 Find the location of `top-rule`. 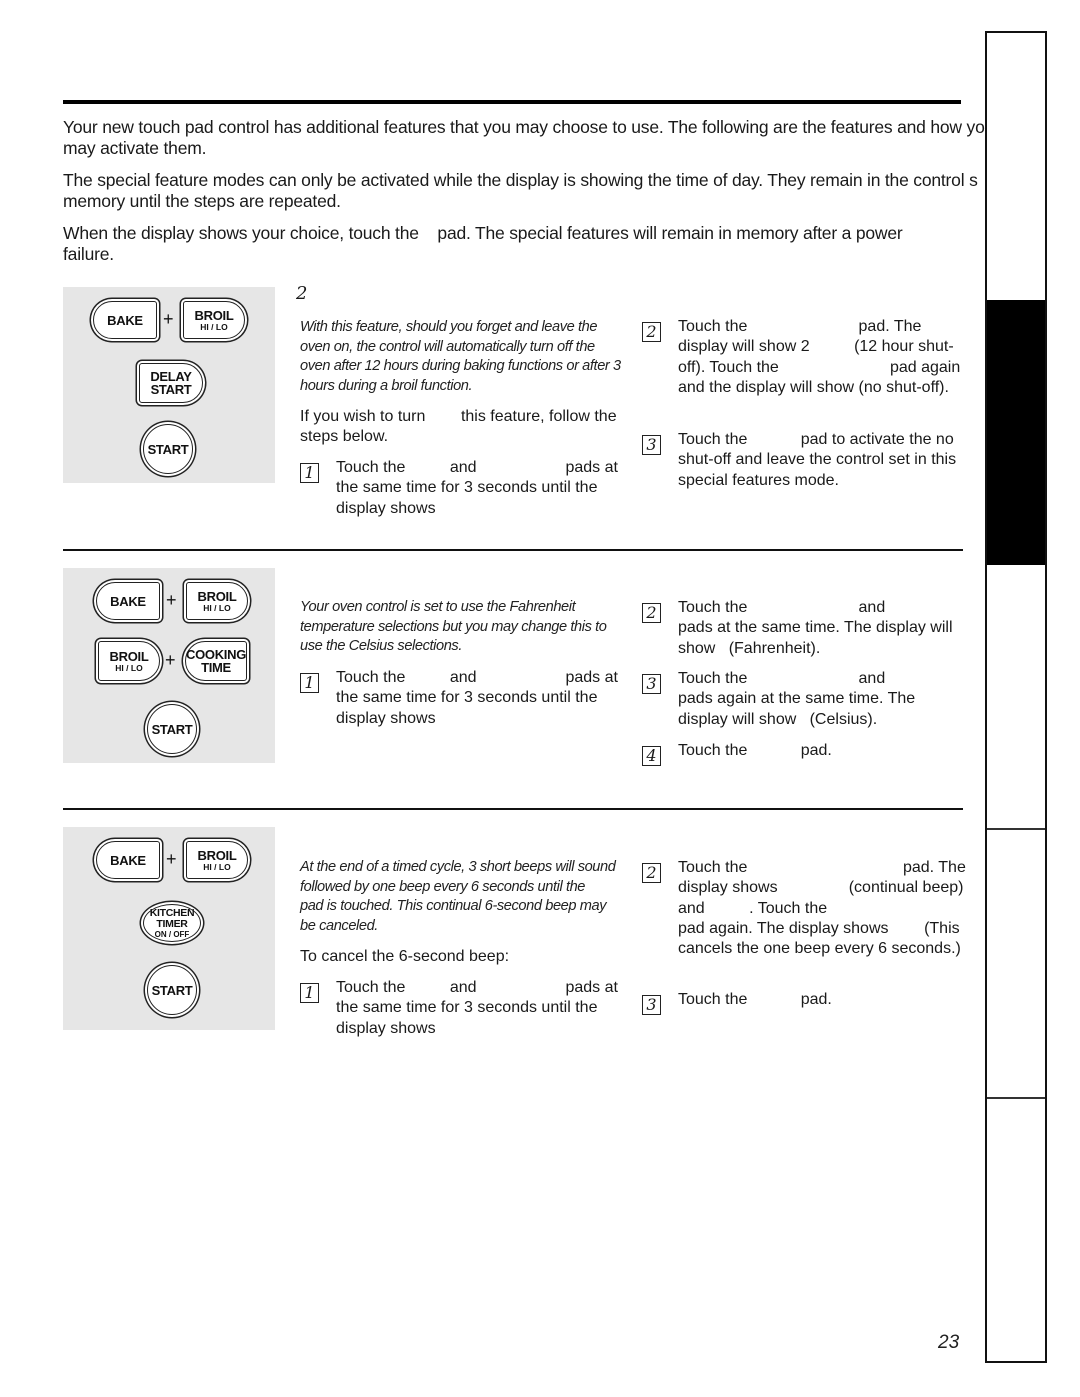

top-rule is located at coordinates (512, 102).